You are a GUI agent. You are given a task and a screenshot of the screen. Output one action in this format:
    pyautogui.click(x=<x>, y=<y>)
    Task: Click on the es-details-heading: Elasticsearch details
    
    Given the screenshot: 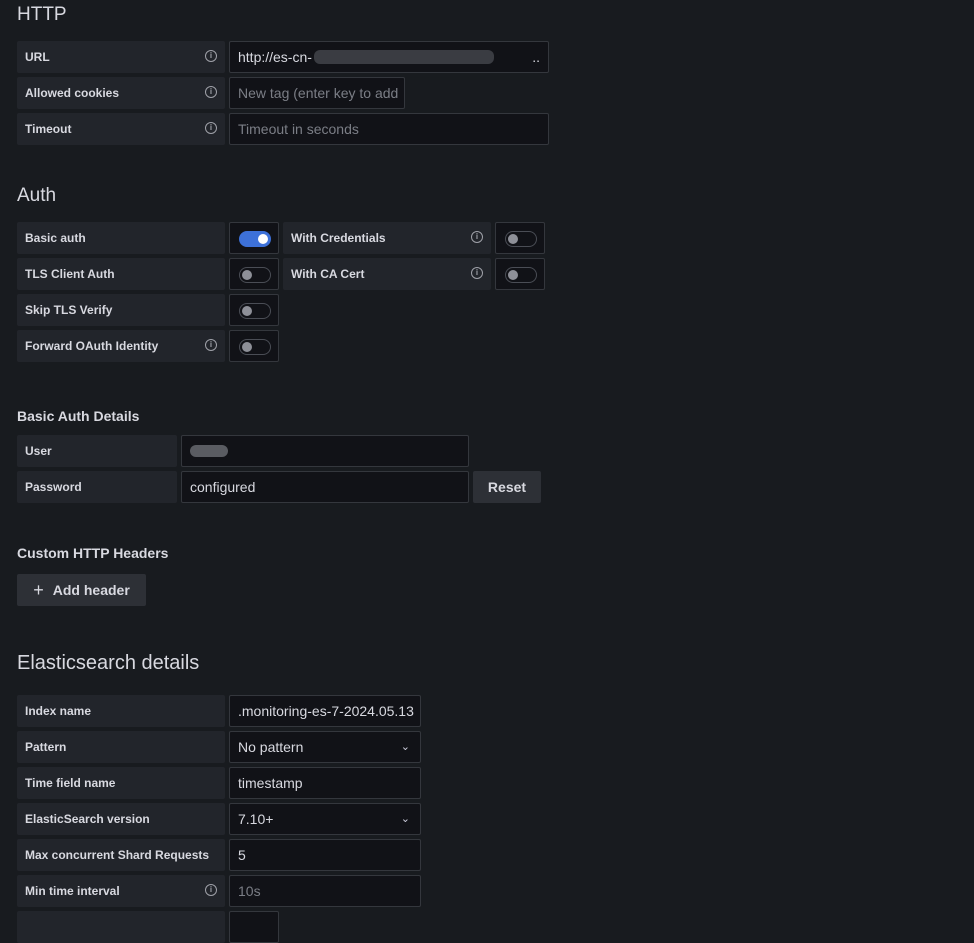 What is the action you would take?
    pyautogui.click(x=108, y=663)
    